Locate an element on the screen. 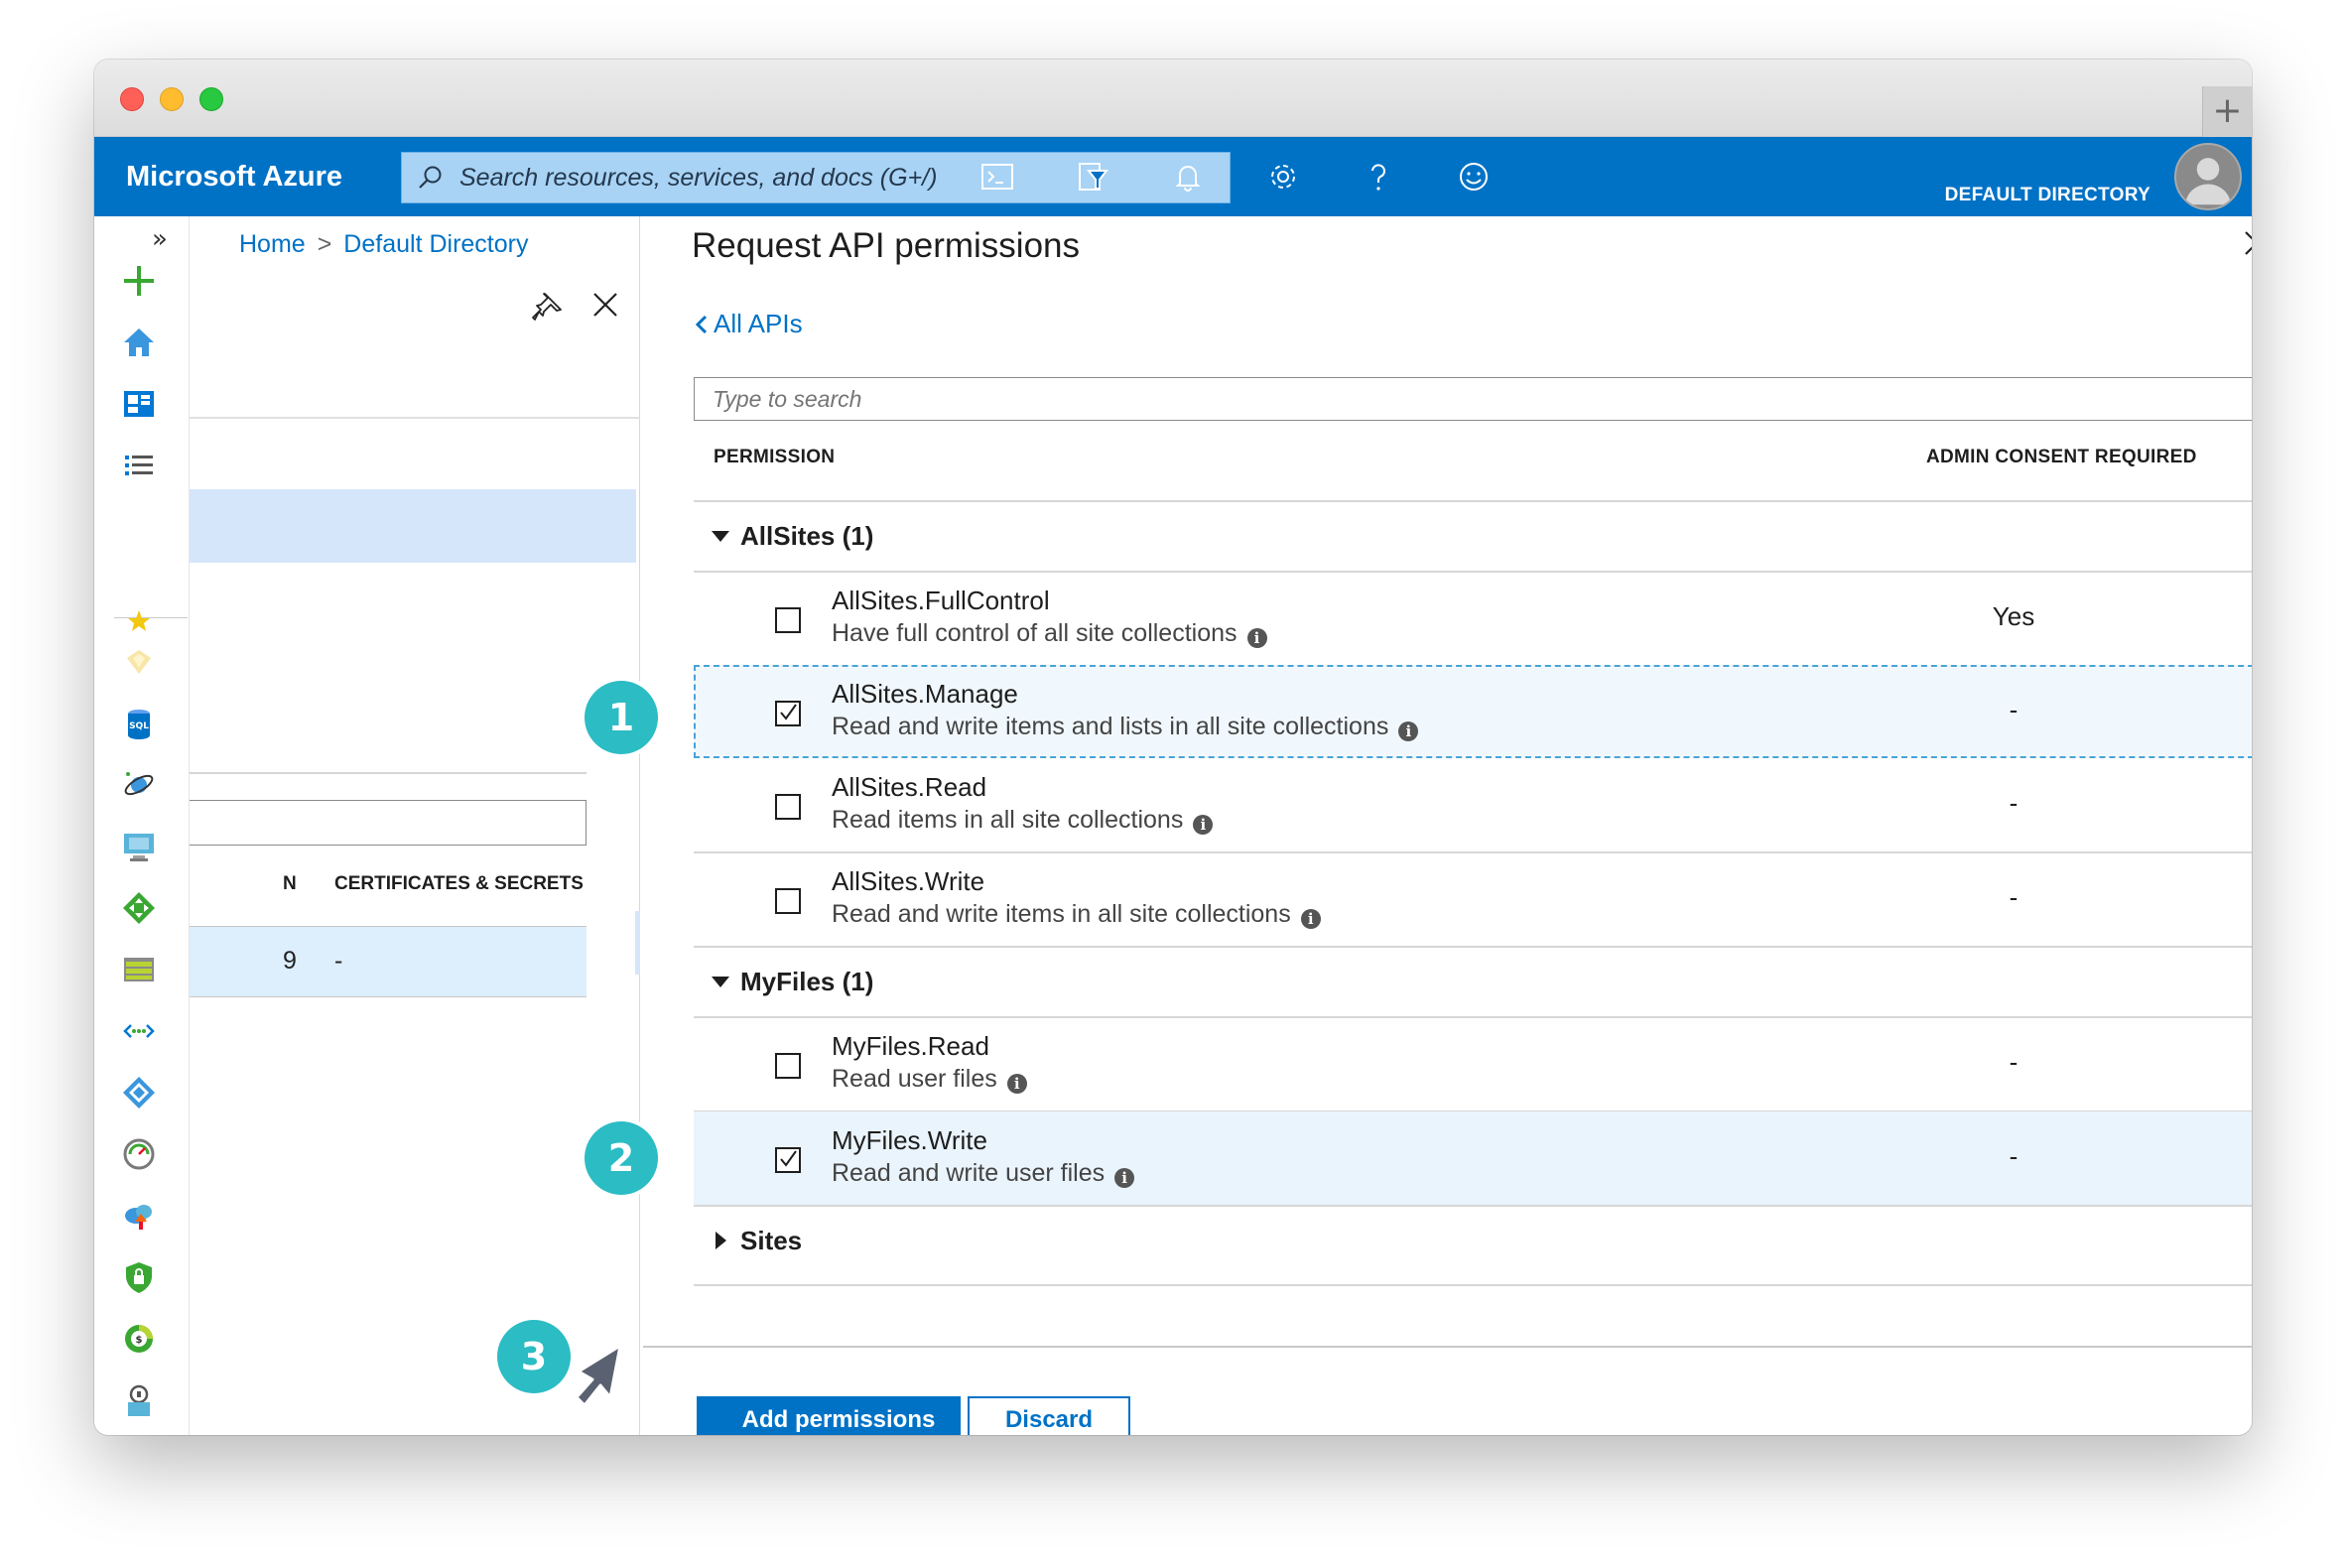 This screenshot has height=1568, width=2346. permission-search-input is located at coordinates (1473, 399).